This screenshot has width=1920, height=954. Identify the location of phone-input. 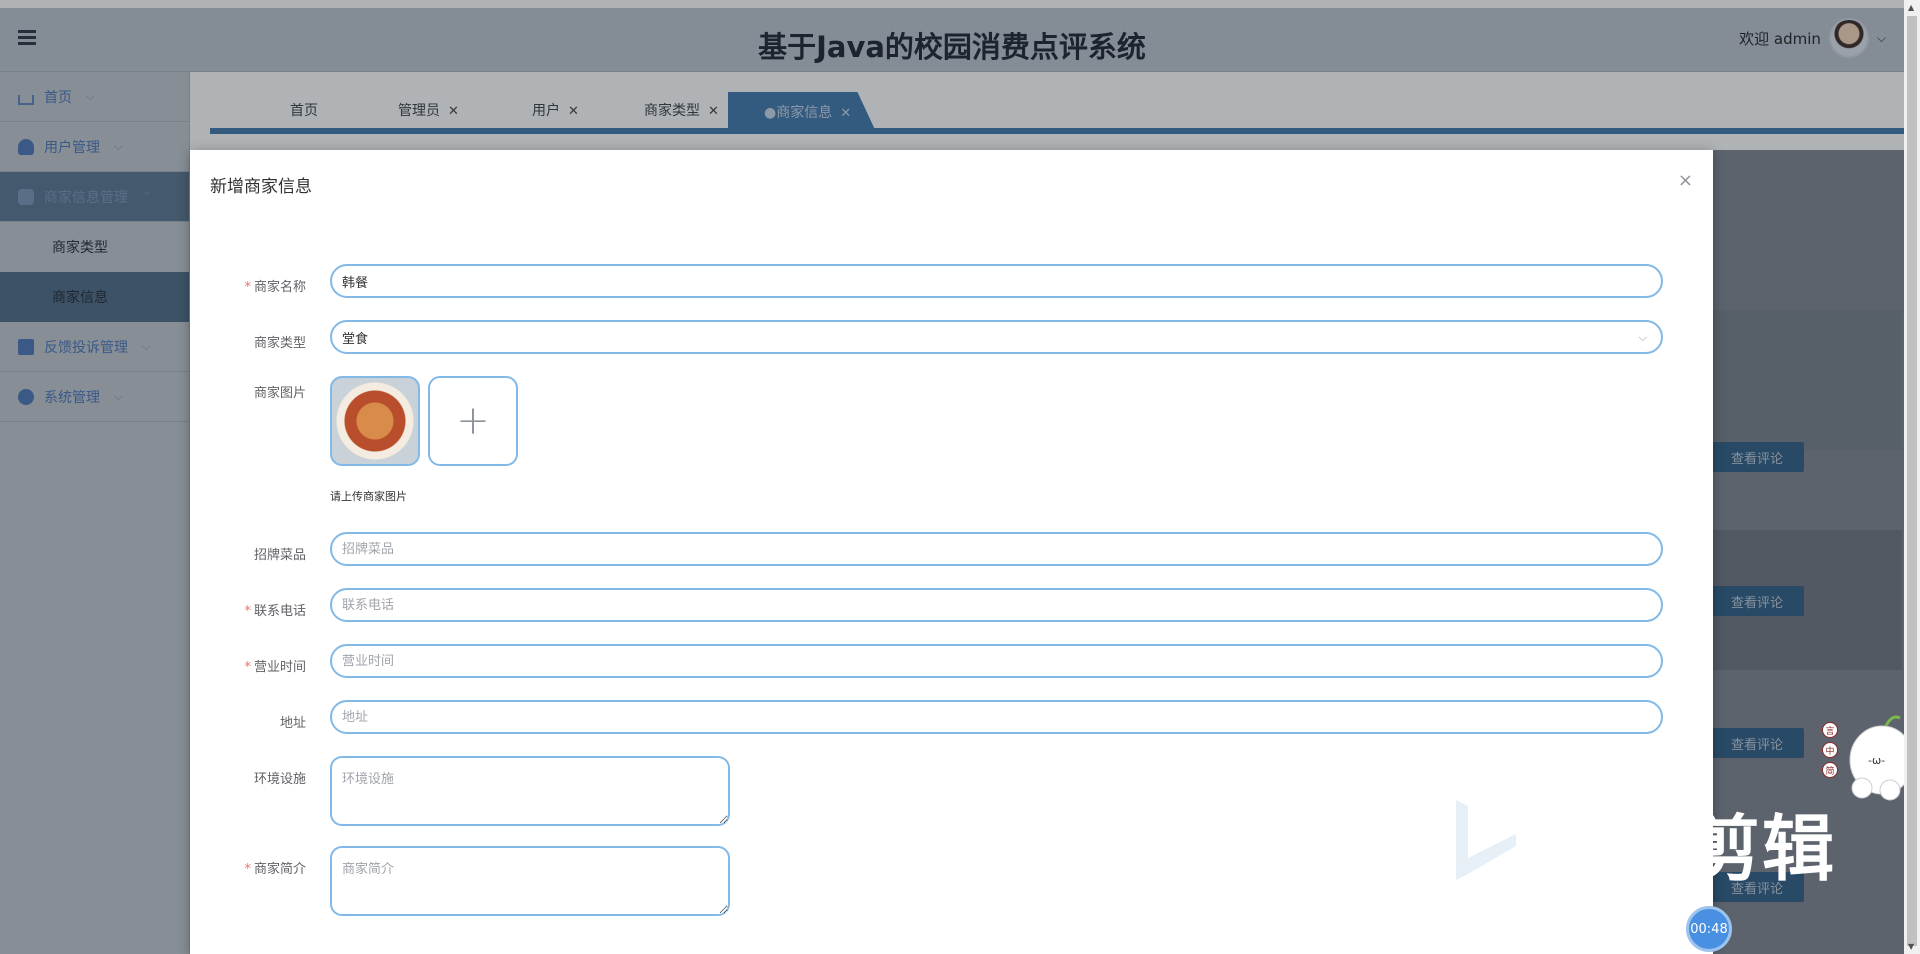
(996, 605).